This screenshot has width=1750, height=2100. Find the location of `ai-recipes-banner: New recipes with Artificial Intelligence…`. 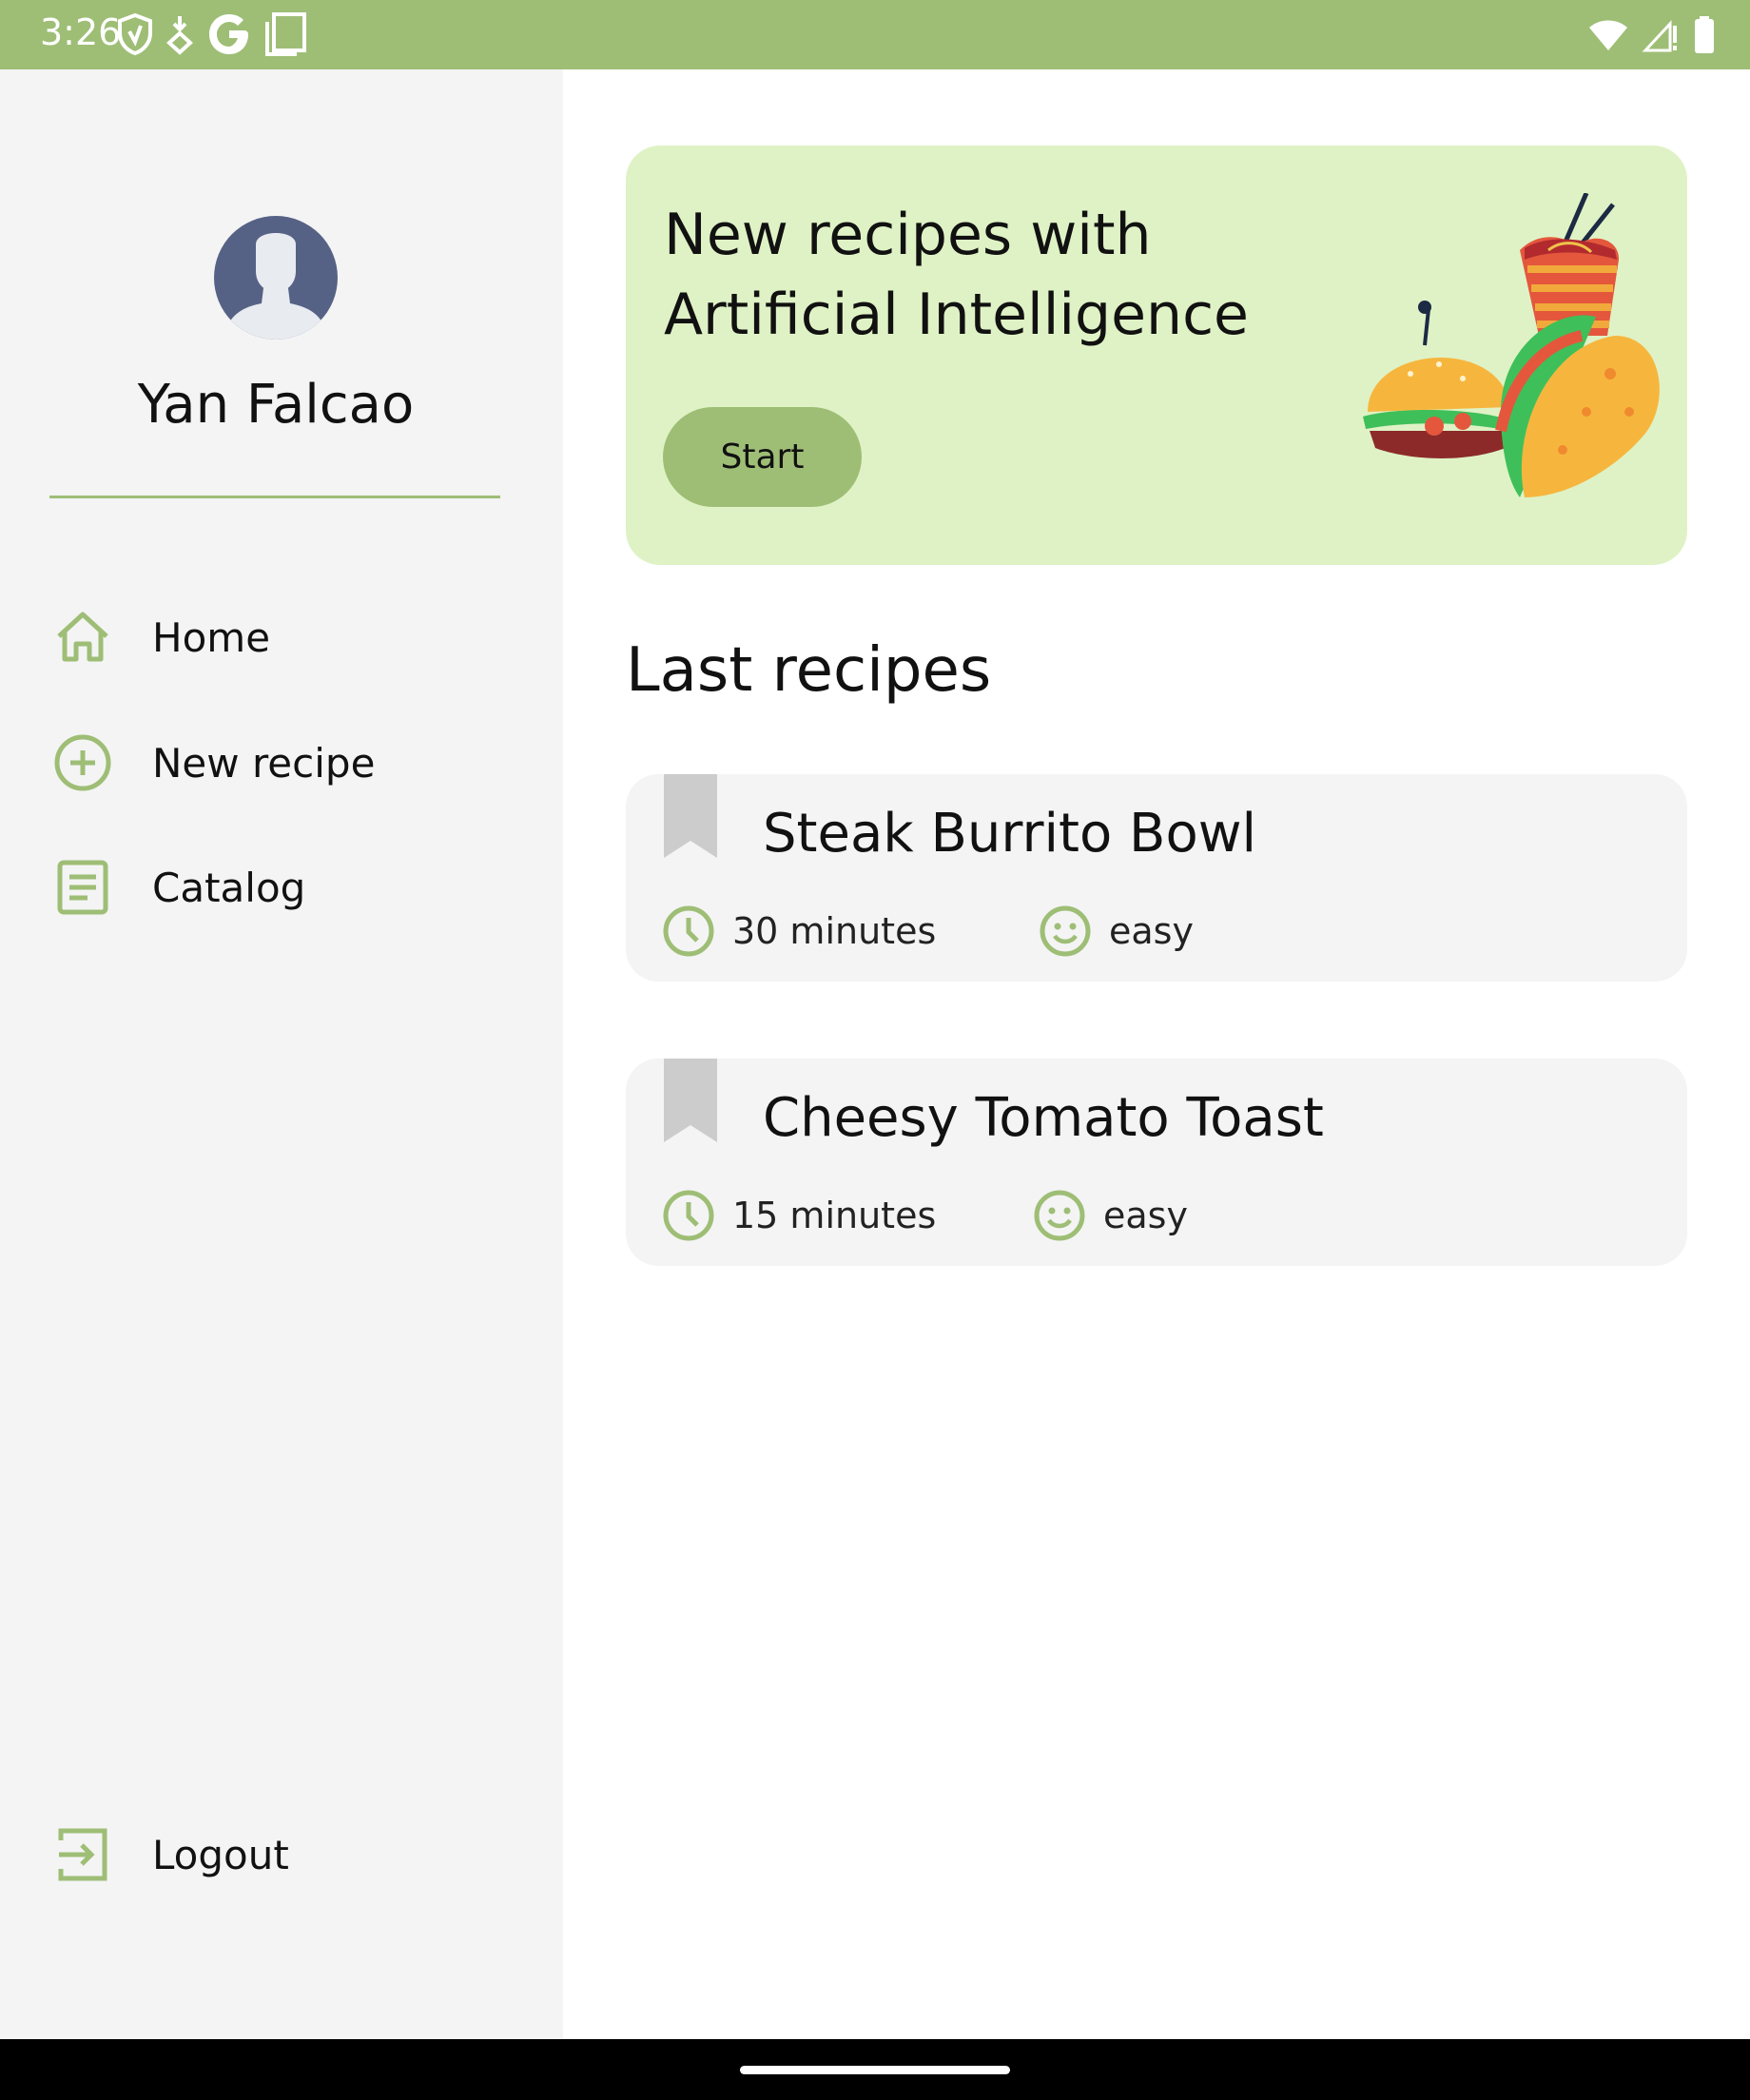

ai-recipes-banner: New recipes with Artificial Intelligence… is located at coordinates (1156, 355).